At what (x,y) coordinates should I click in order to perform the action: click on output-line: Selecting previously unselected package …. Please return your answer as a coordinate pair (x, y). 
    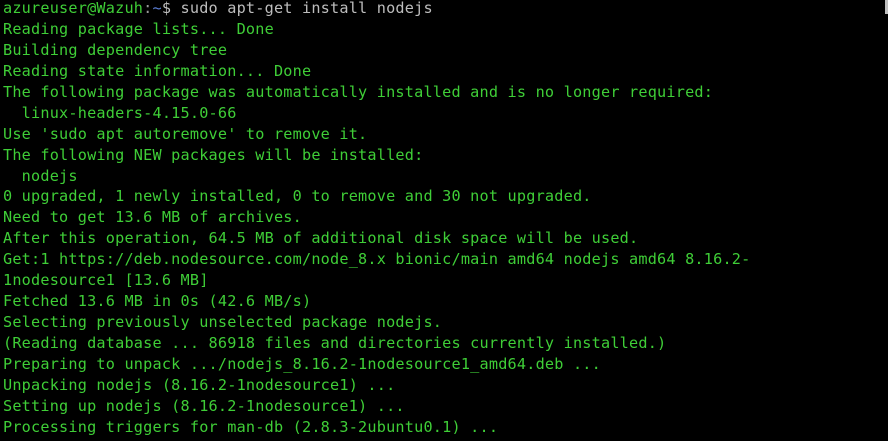
    Looking at the image, I should click on (223, 322).